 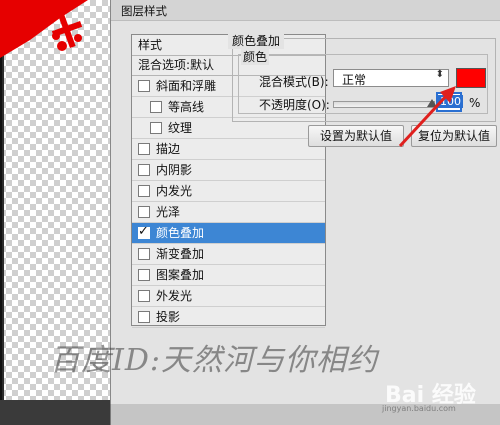 What do you see at coordinates (356, 136) in the screenshot?
I see `make-default-button: 设置为默认值` at bounding box center [356, 136].